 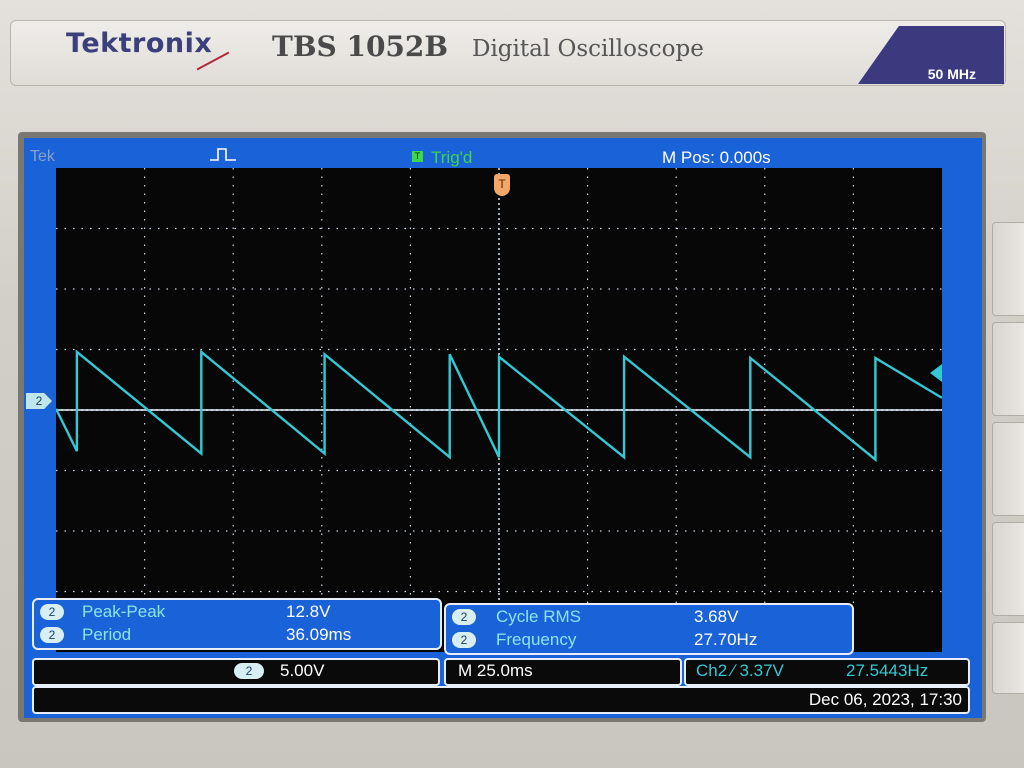 What do you see at coordinates (726, 639) in the screenshot?
I see `measurement-value: 27.70Hz` at bounding box center [726, 639].